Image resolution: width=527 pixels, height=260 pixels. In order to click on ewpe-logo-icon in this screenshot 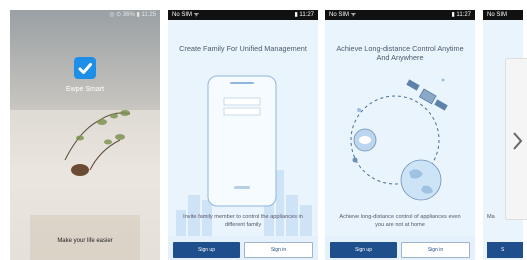, I will do `click(85, 68)`.